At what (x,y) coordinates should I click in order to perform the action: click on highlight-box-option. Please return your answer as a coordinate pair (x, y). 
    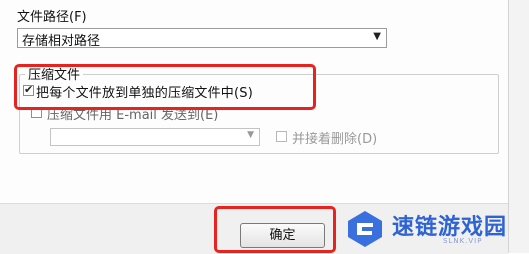
    Looking at the image, I should click on (165, 87).